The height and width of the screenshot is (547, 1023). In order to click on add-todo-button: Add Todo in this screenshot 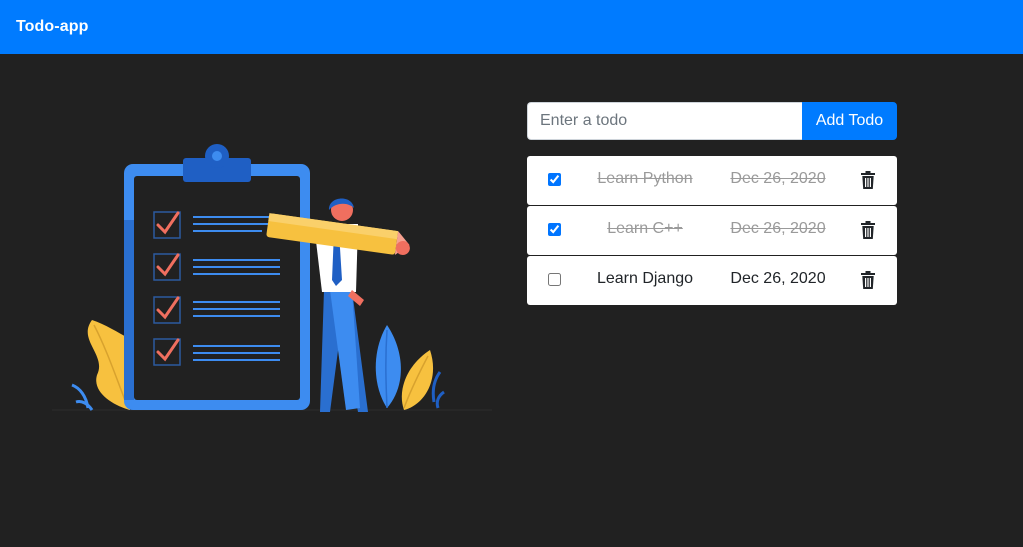, I will do `click(849, 121)`.